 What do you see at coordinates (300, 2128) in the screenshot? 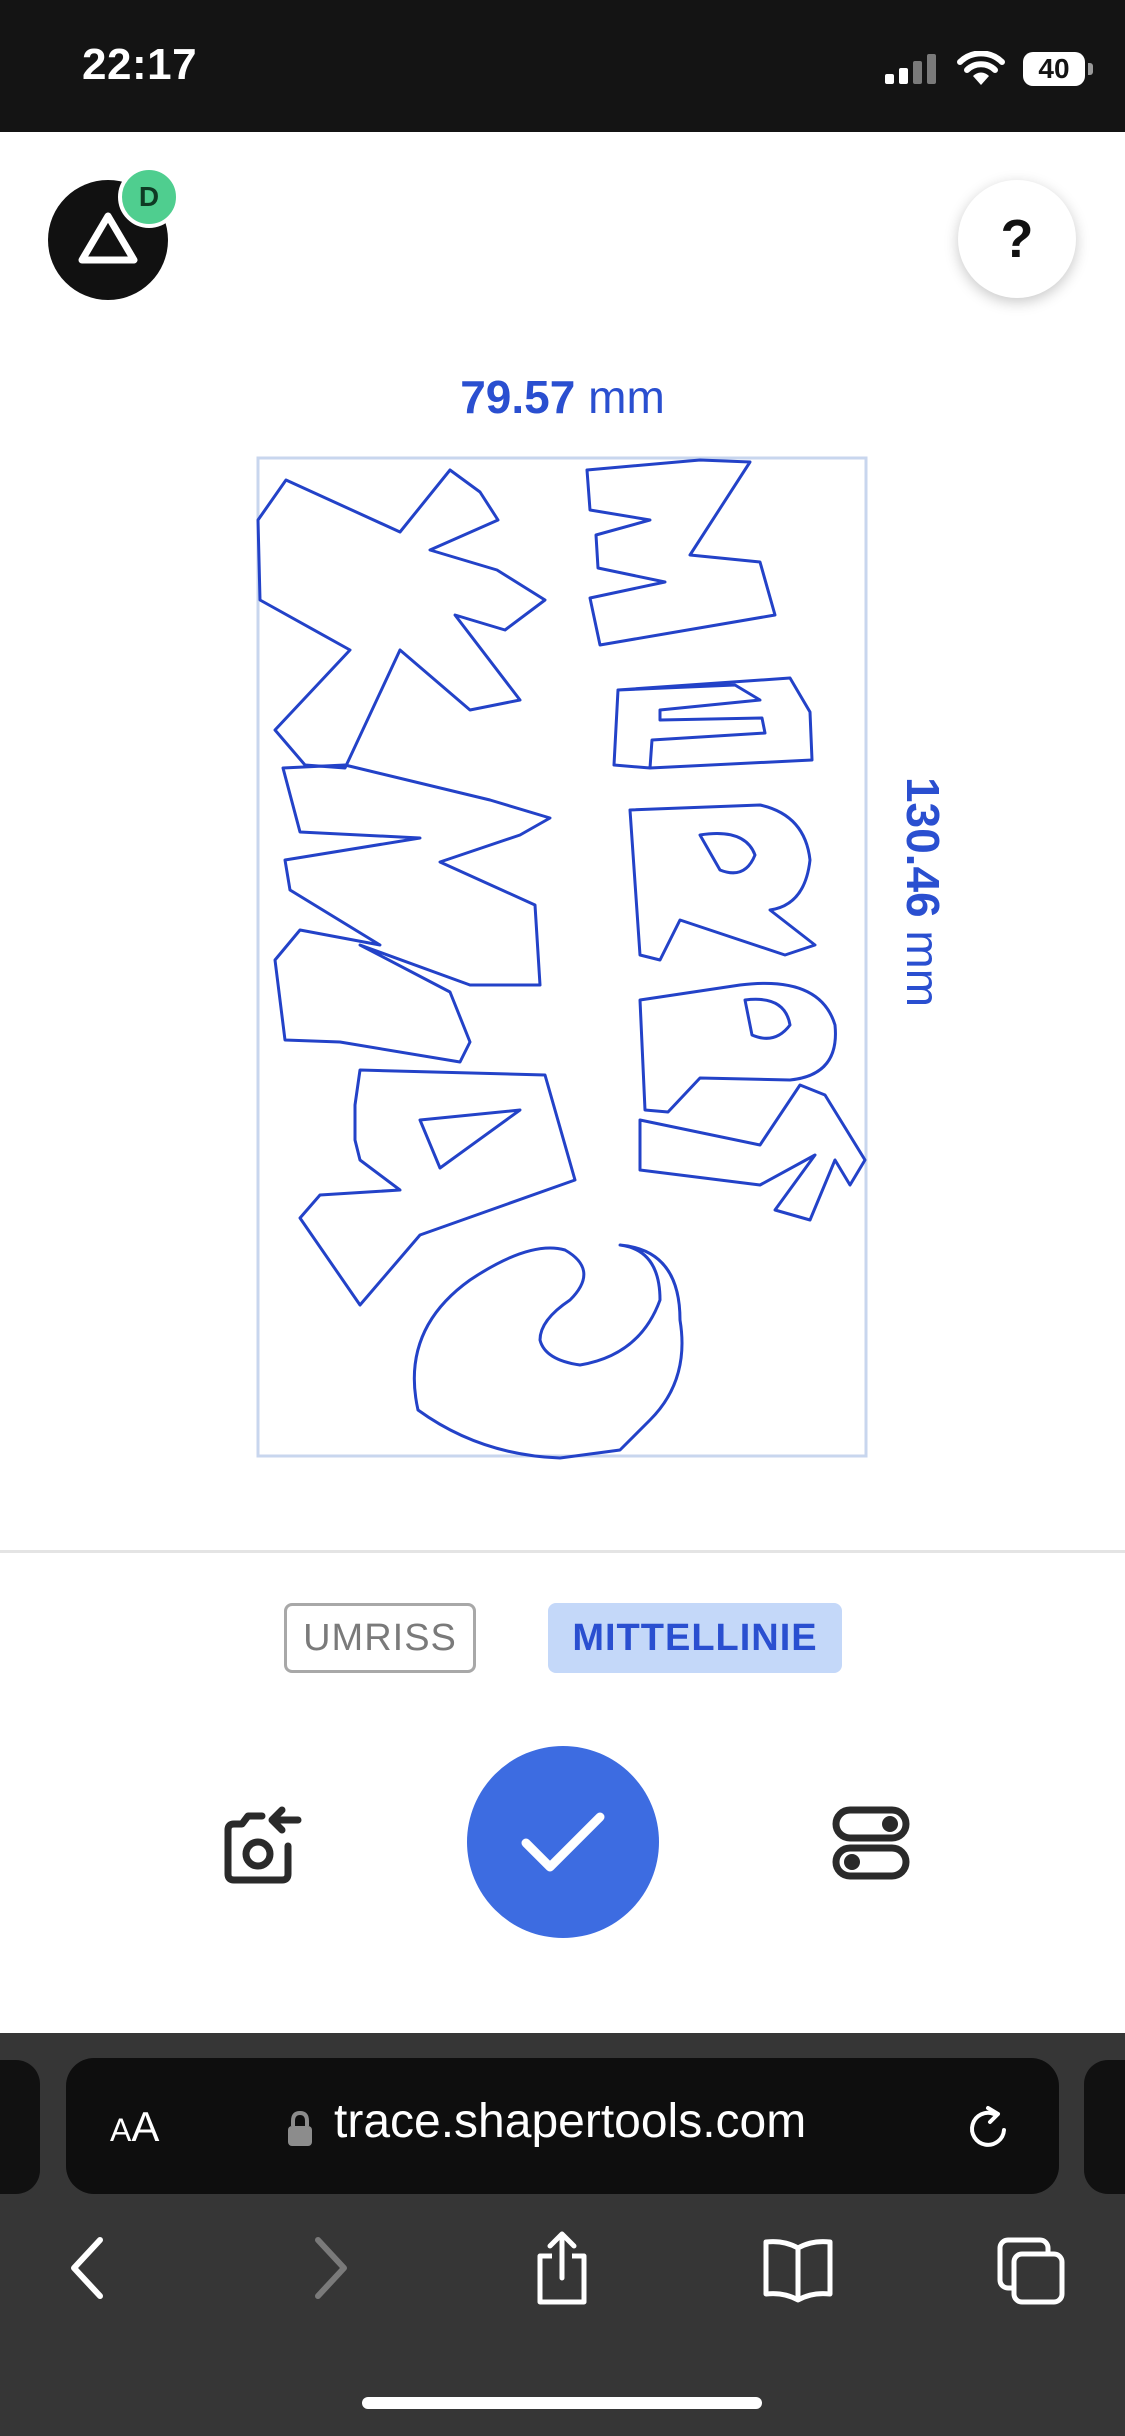
I see `lock-icon` at bounding box center [300, 2128].